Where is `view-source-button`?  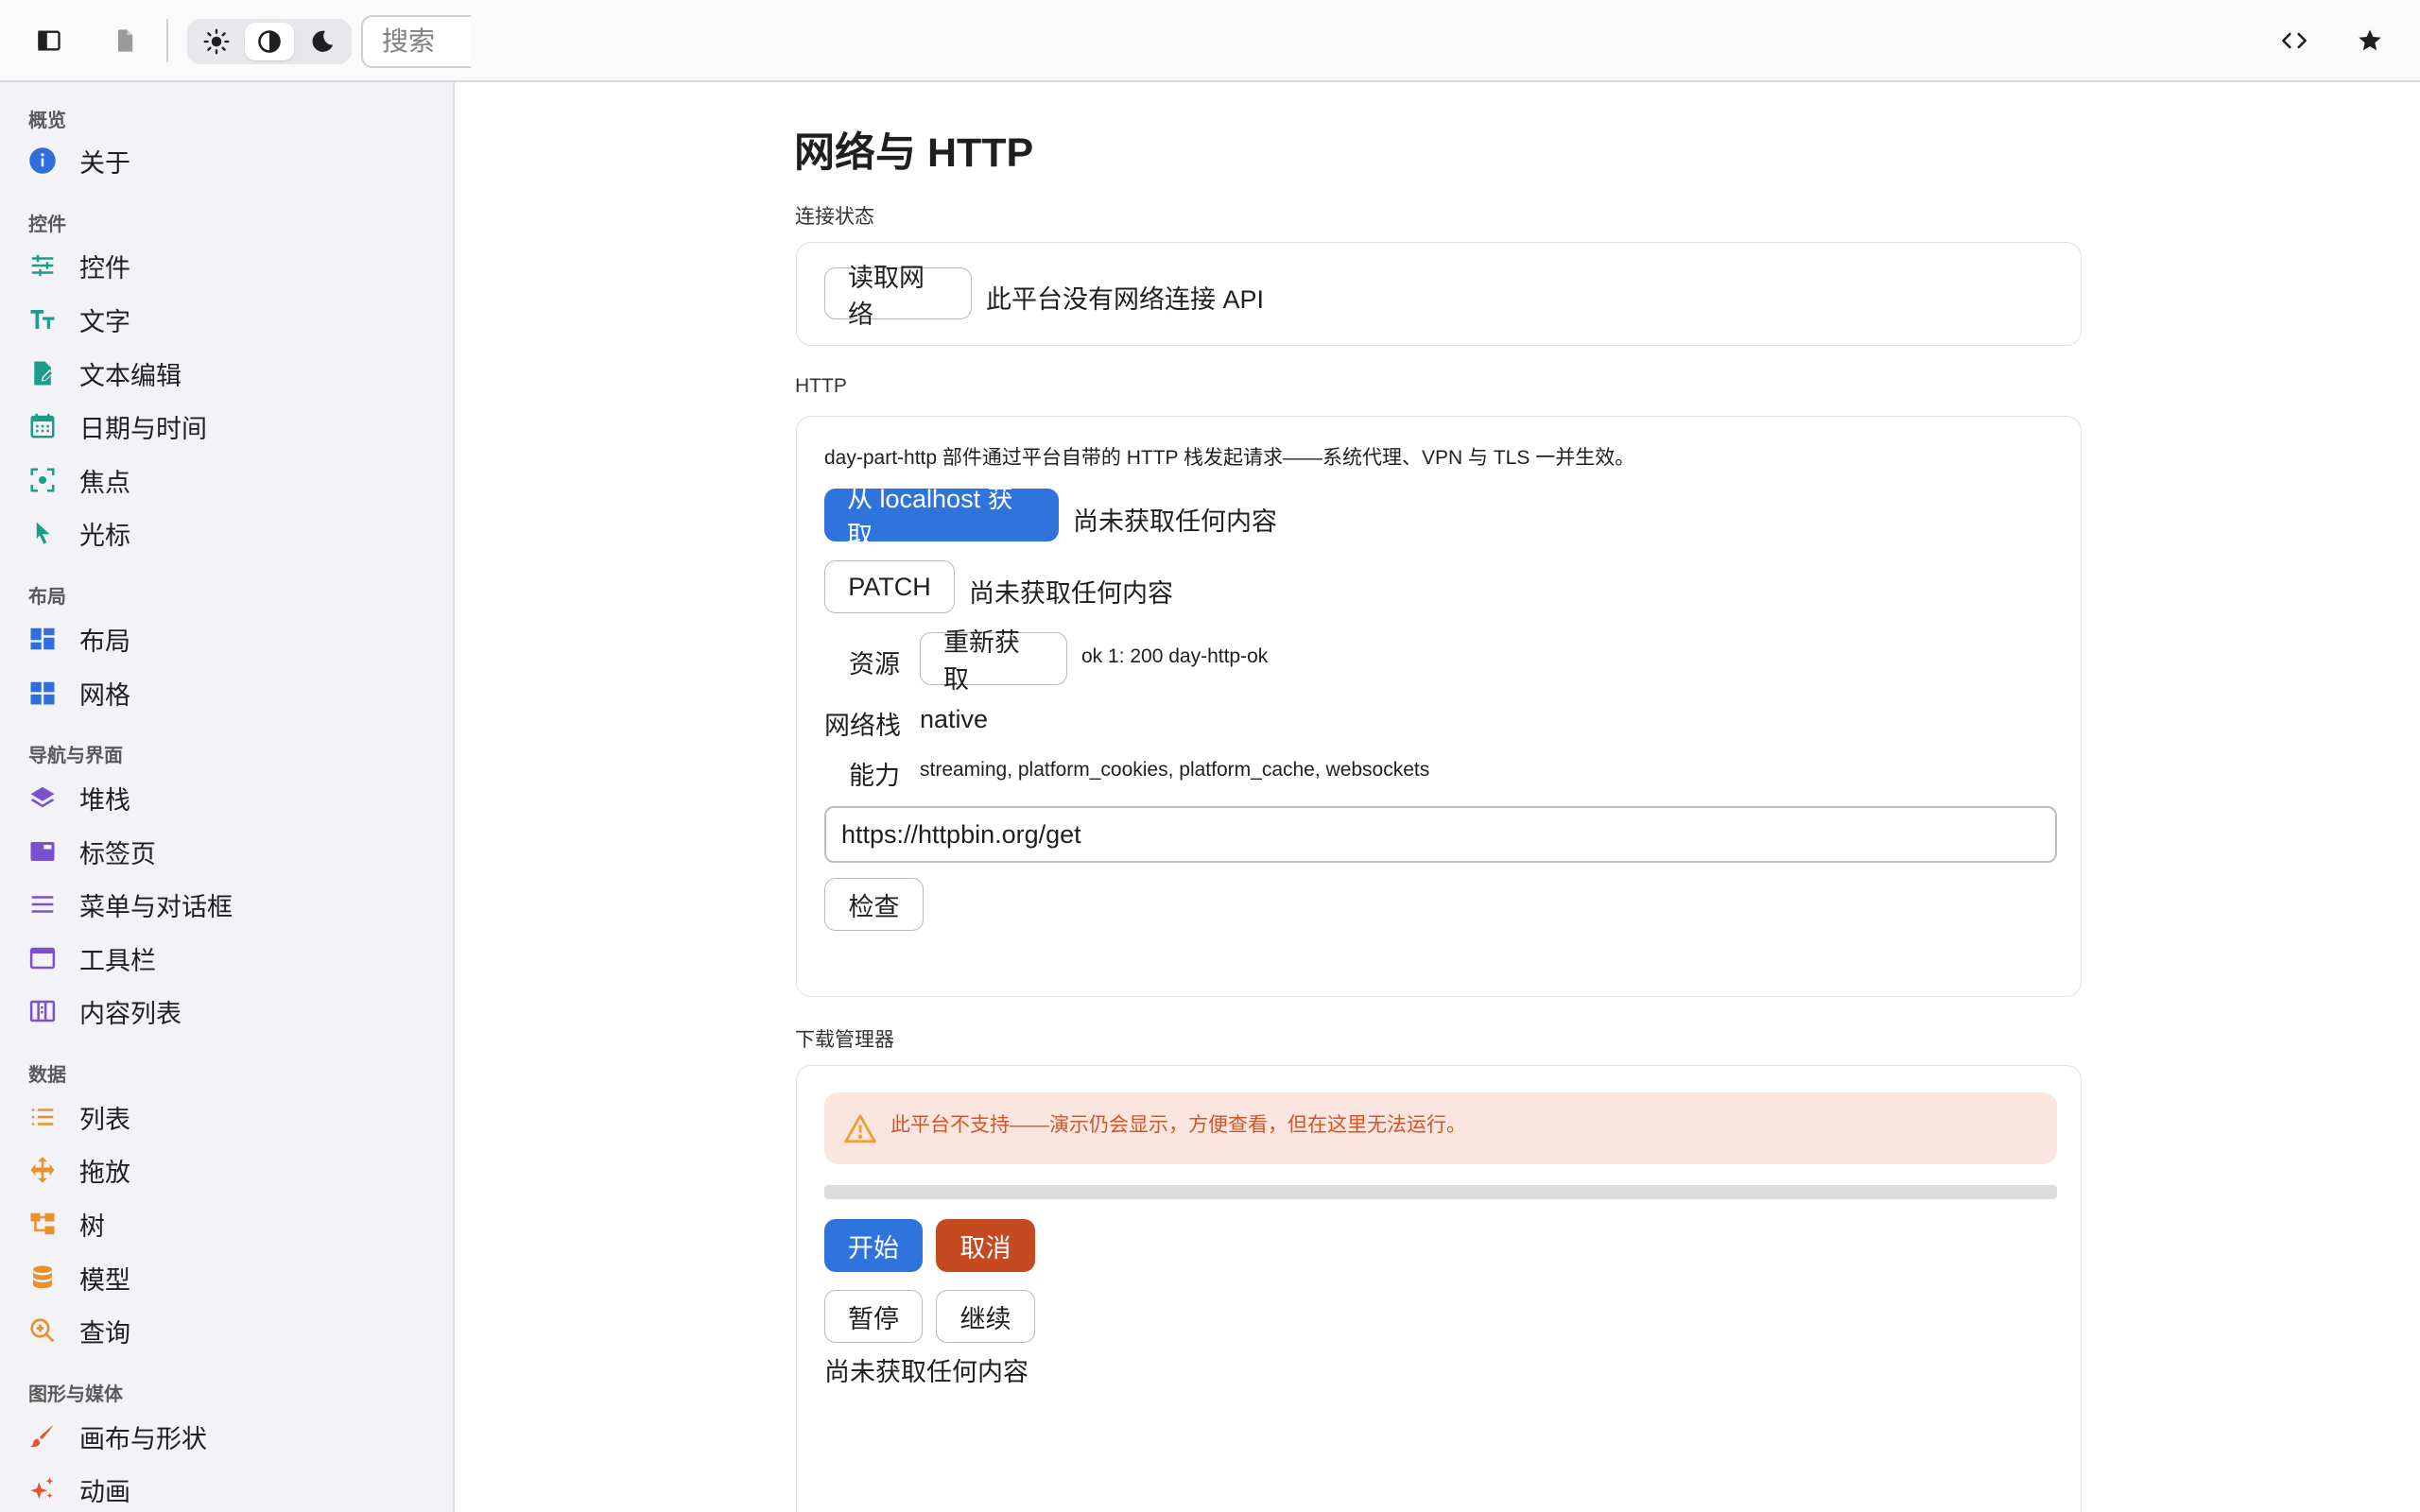 view-source-button is located at coordinates (2294, 40).